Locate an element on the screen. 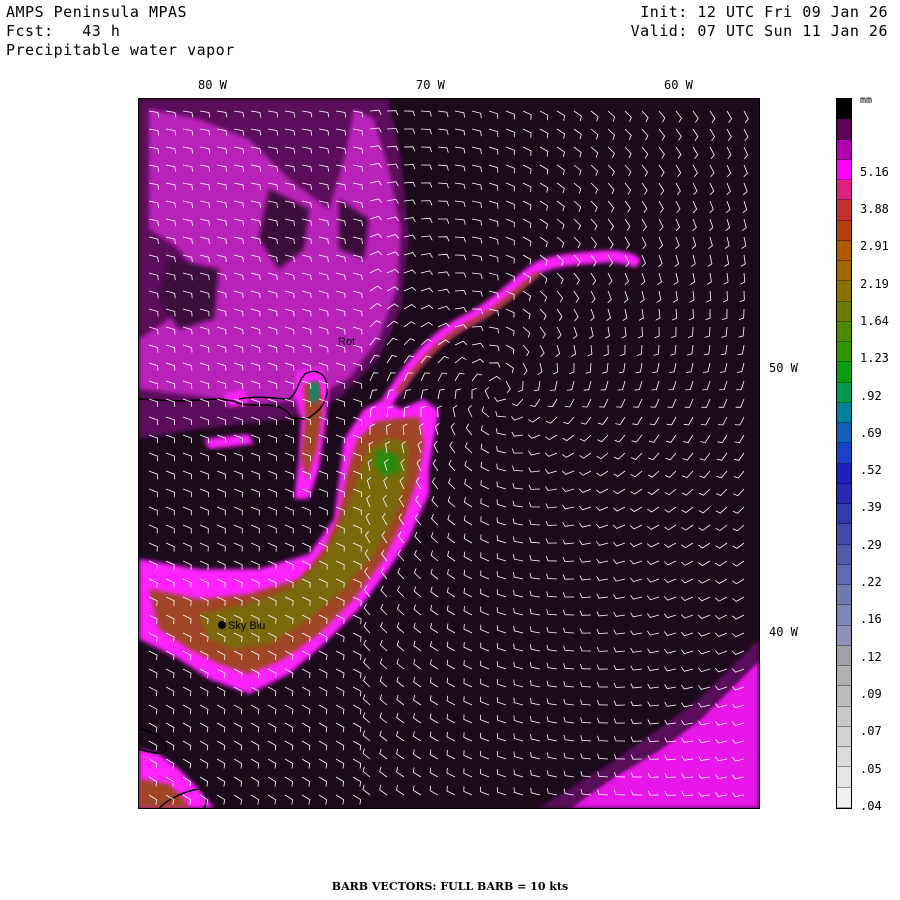 This screenshot has height=900, width=900. colorbar-label: .12 is located at coordinates (871, 656).